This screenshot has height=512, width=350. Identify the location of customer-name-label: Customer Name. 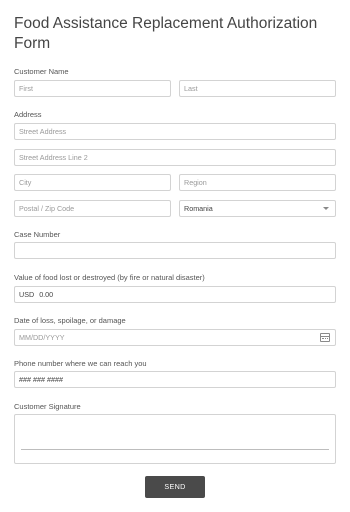
(41, 71).